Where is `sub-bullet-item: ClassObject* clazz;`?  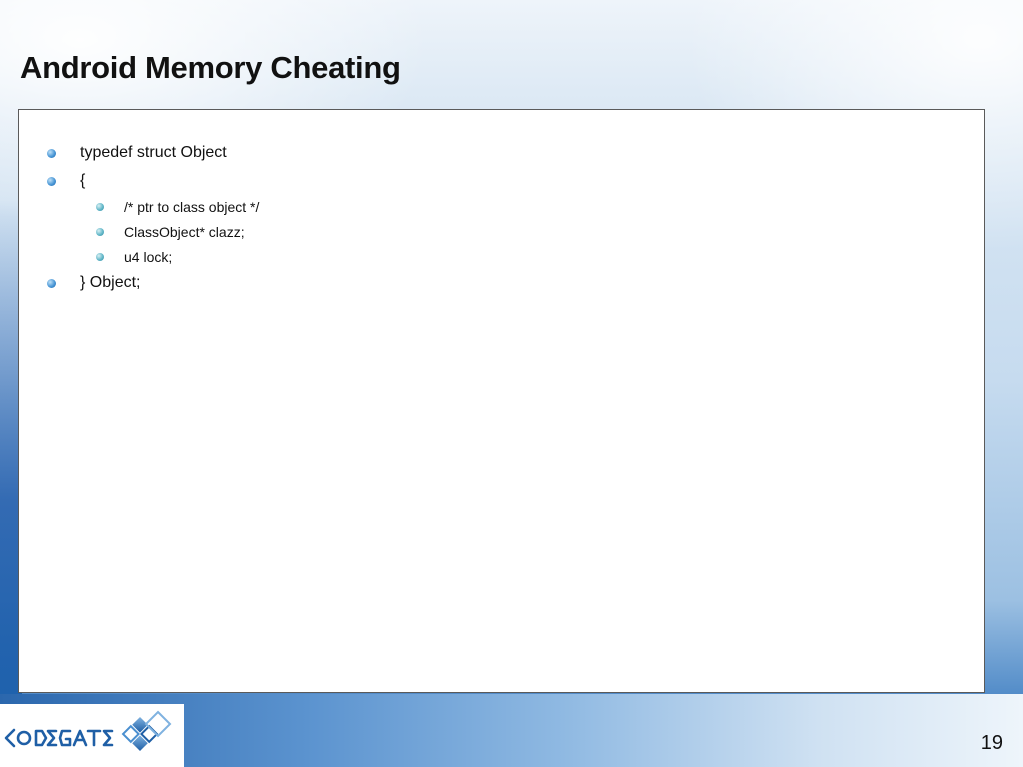 sub-bullet-item: ClassObject* clazz; is located at coordinates (170, 232).